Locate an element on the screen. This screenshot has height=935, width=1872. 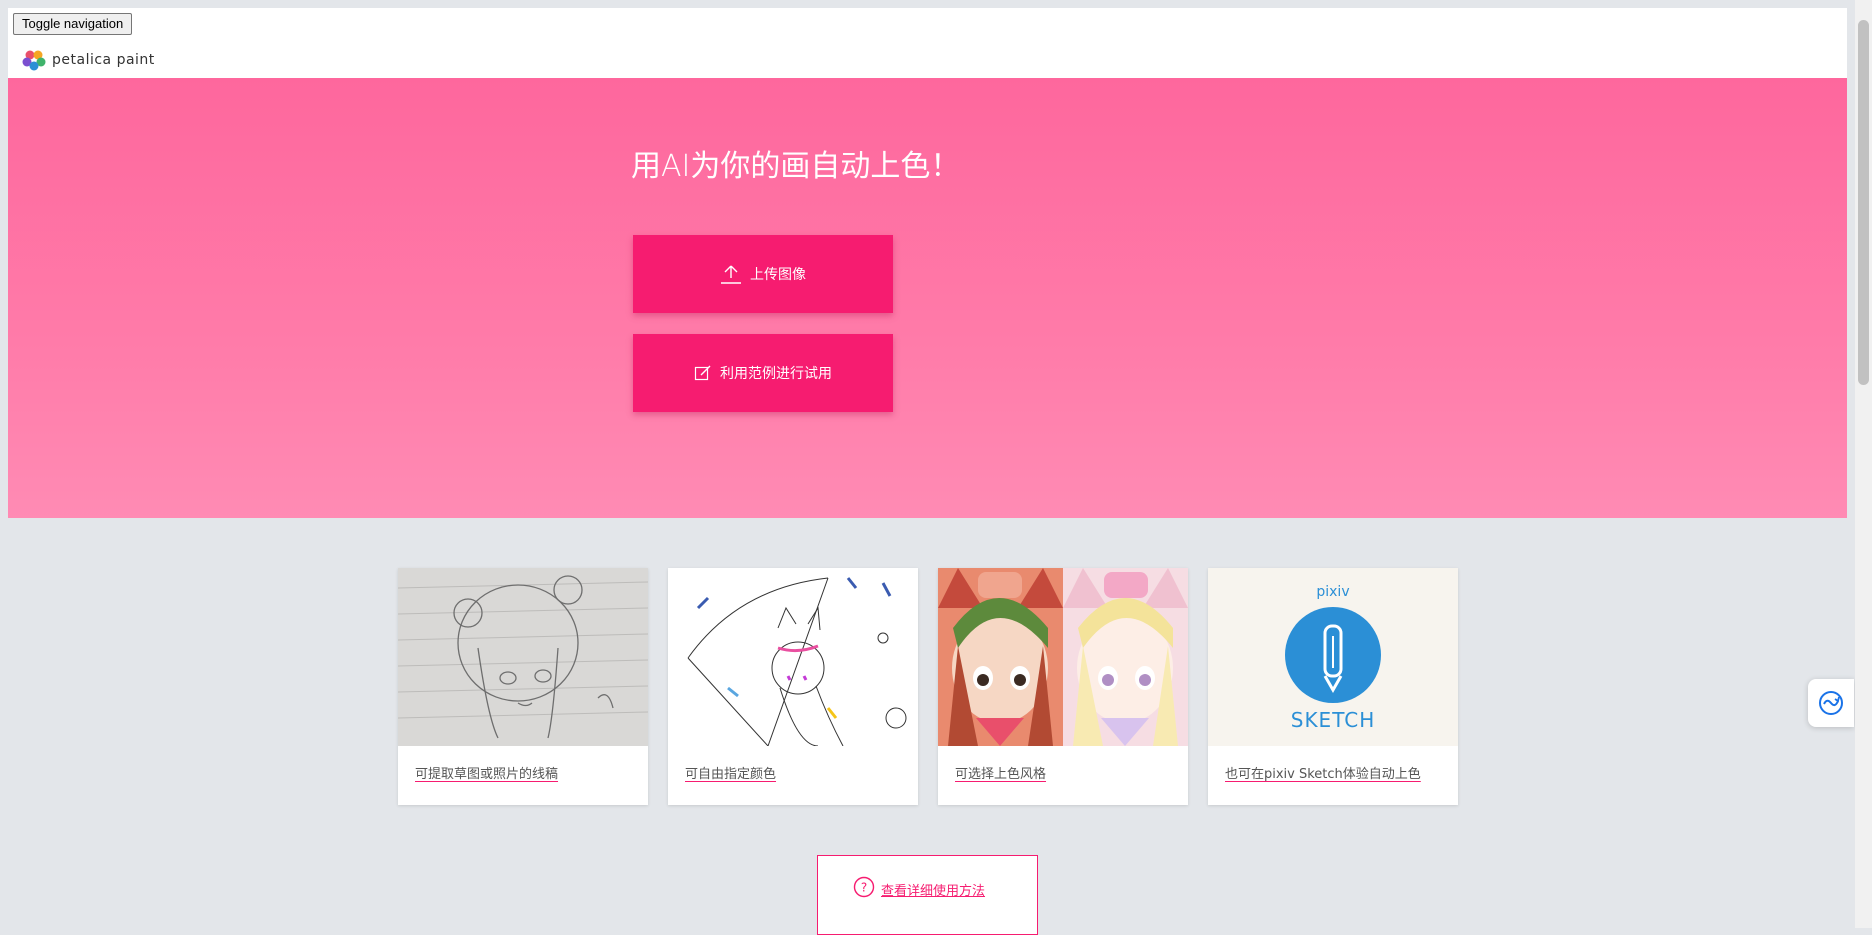
feature-card-color: 可自由指定颜色 is located at coordinates (793, 686).